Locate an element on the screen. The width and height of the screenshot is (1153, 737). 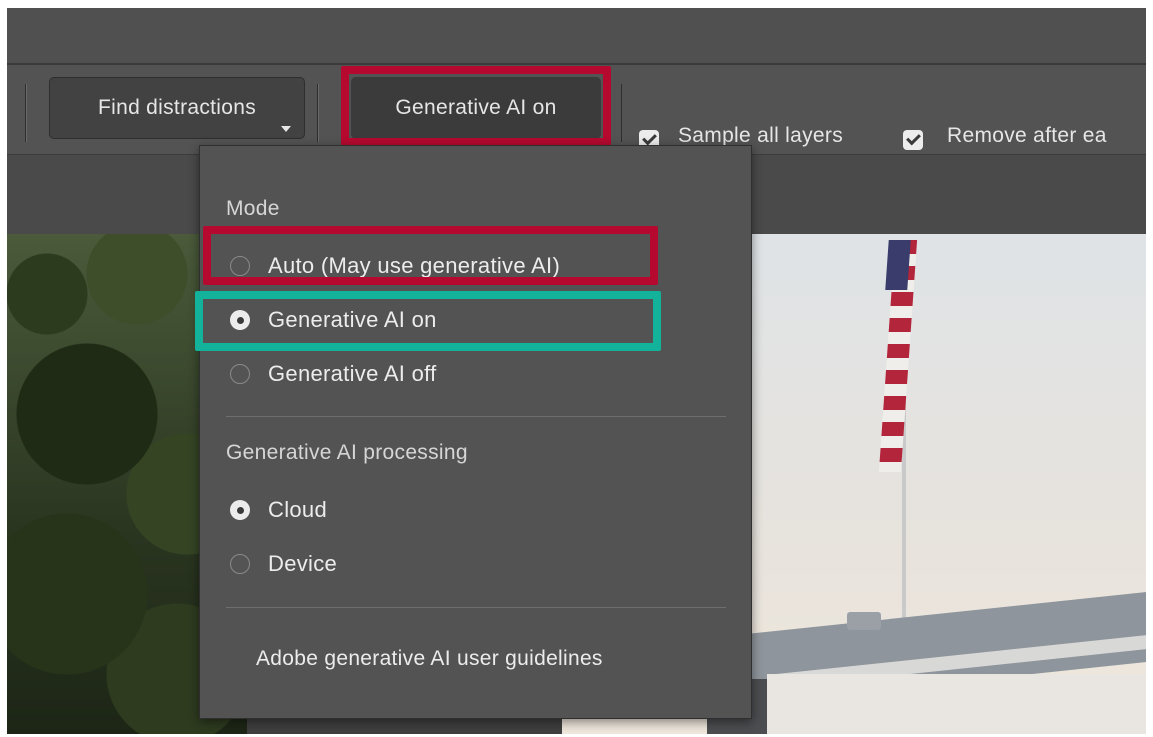
mode-heading: Mode is located at coordinates (253, 208).